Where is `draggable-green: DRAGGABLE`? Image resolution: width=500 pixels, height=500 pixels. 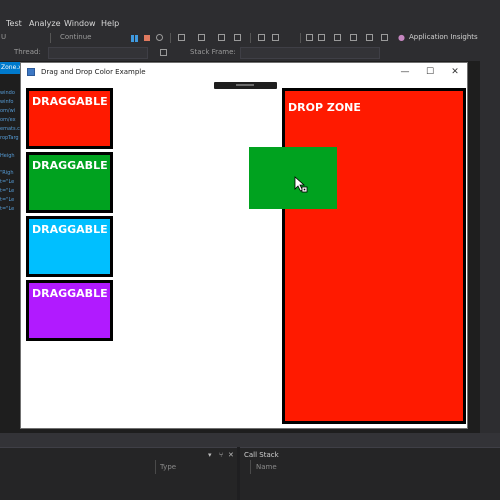
draggable-green: DRAGGABLE is located at coordinates (69, 182).